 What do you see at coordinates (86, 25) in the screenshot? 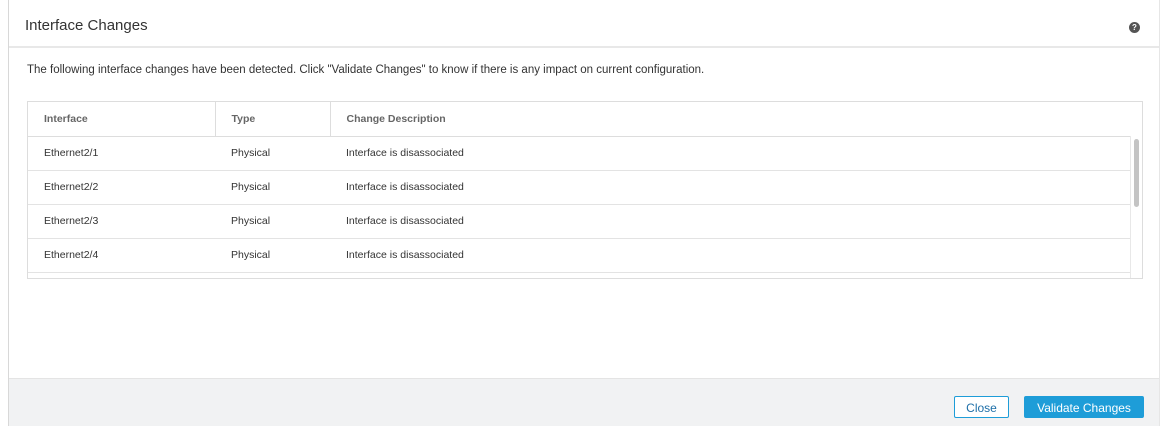
I see `dialog-title: Interface Changes` at bounding box center [86, 25].